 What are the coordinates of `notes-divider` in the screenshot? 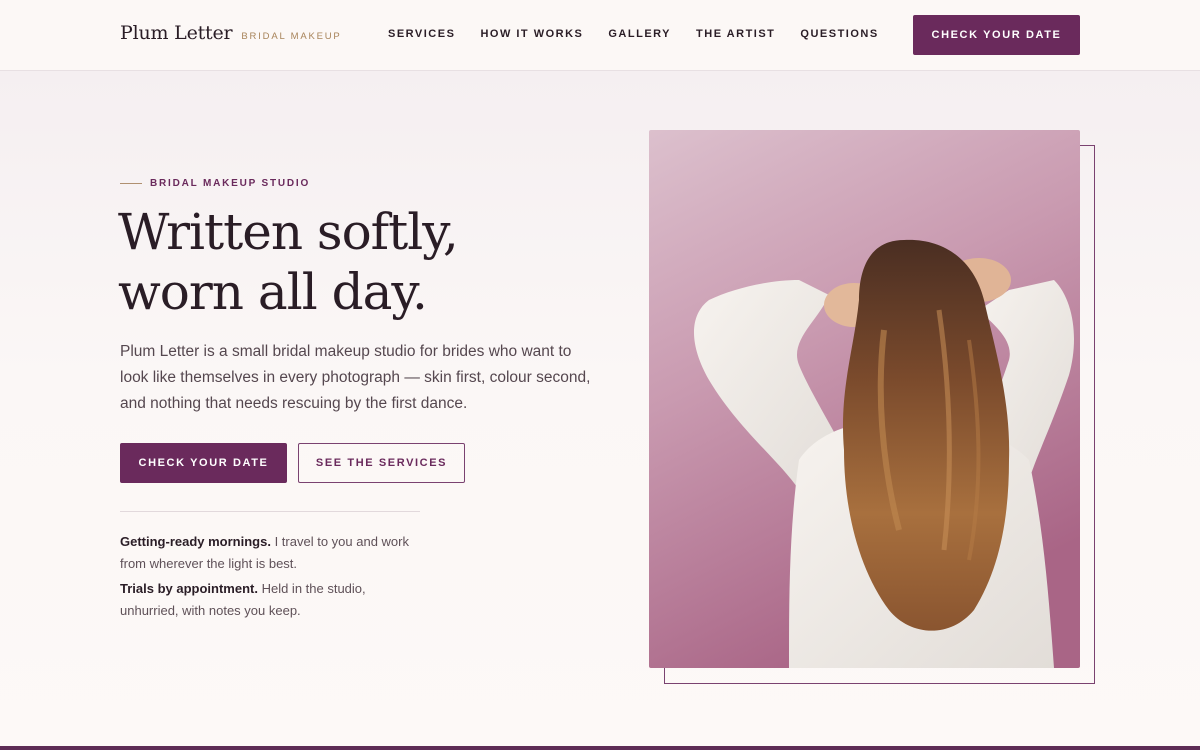 It's located at (270, 511).